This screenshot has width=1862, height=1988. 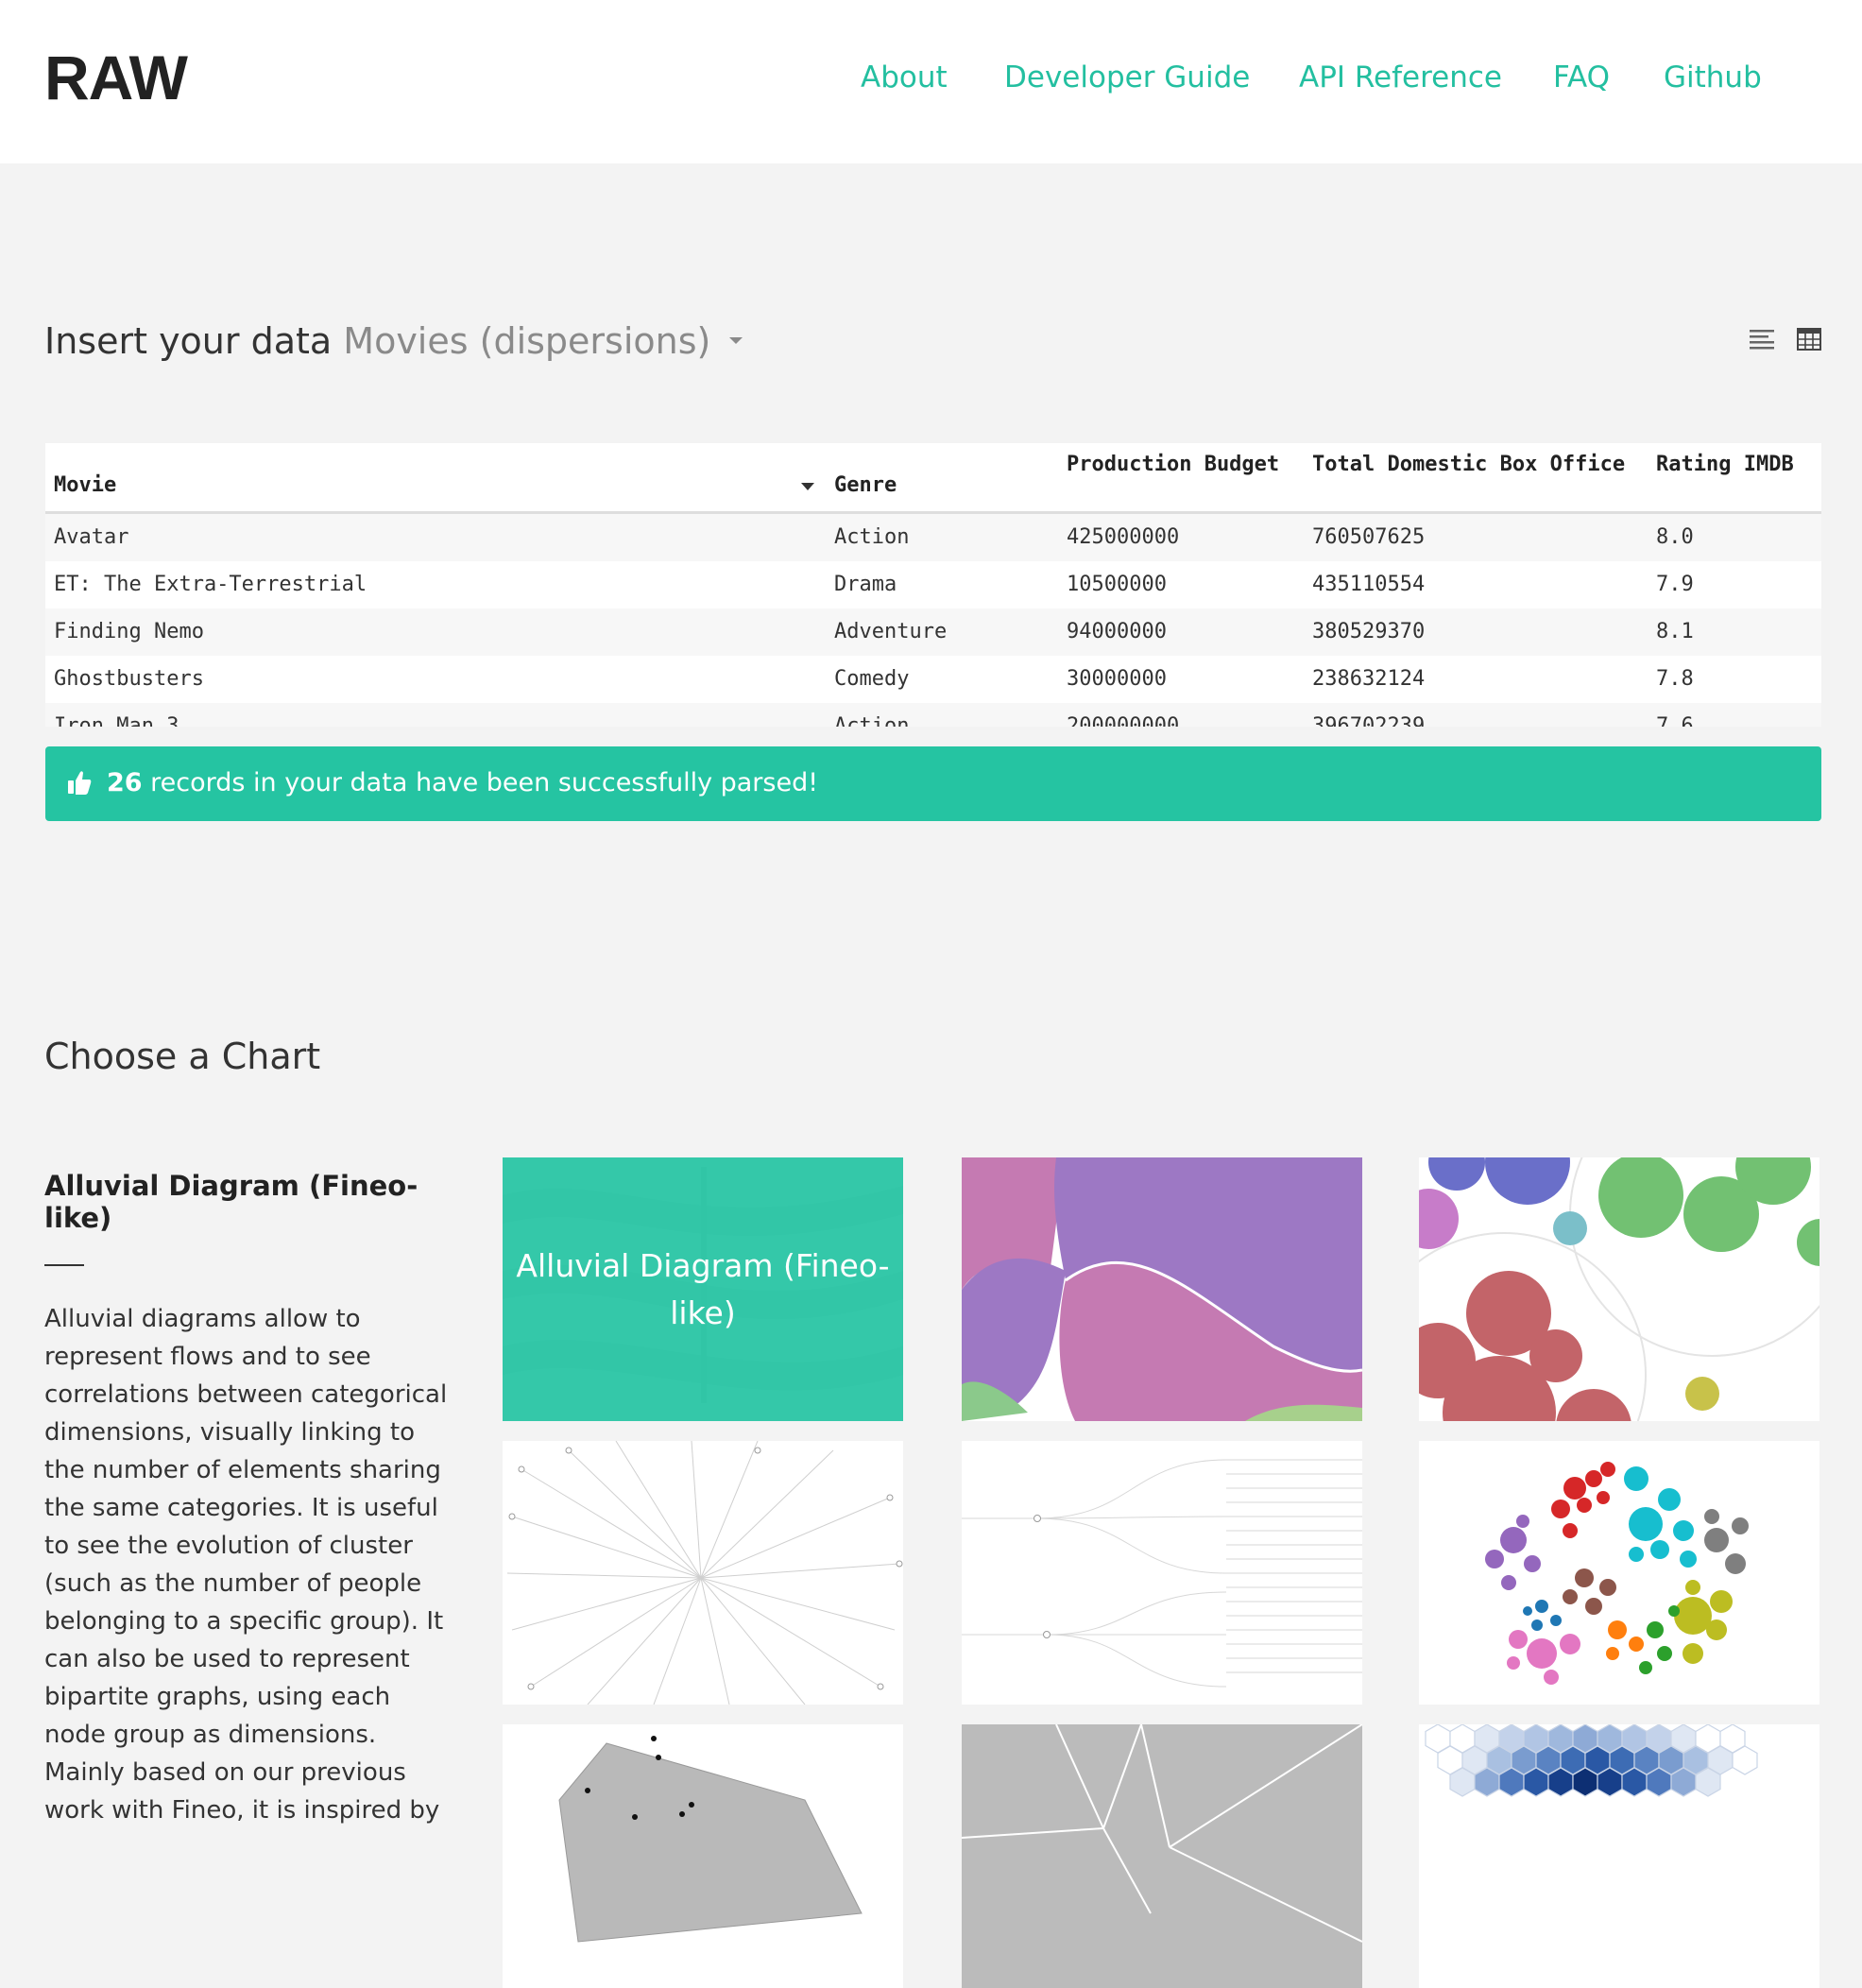 I want to click on chart-tile-dendrogram, so click(x=1162, y=1573).